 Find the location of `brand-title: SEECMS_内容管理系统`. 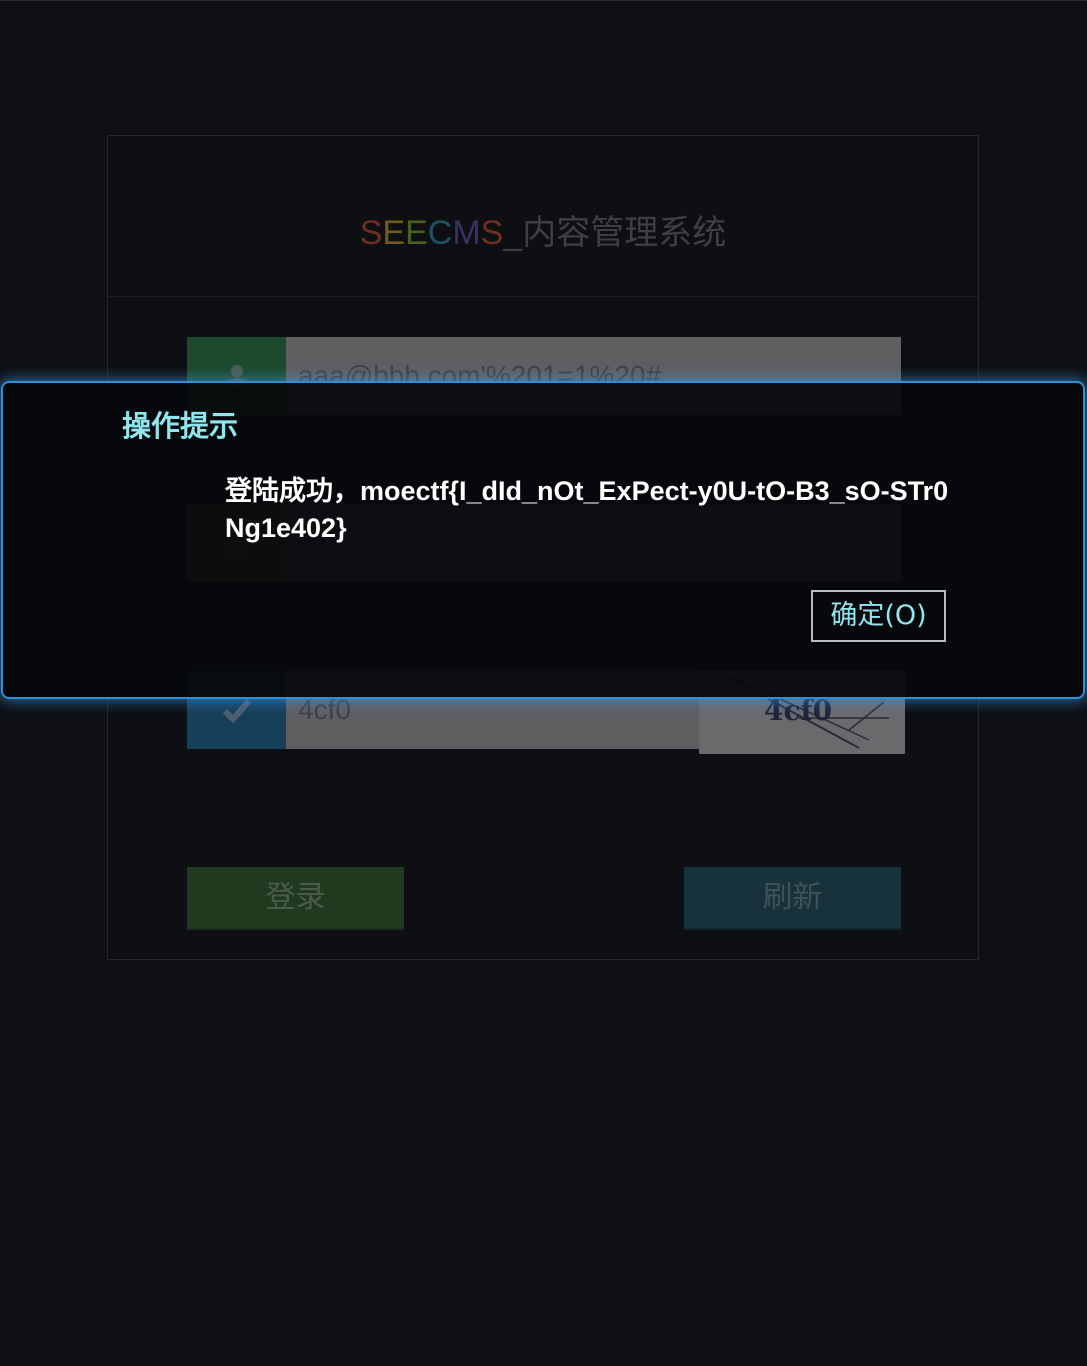

brand-title: SEECMS_内容管理系统 is located at coordinates (543, 233).